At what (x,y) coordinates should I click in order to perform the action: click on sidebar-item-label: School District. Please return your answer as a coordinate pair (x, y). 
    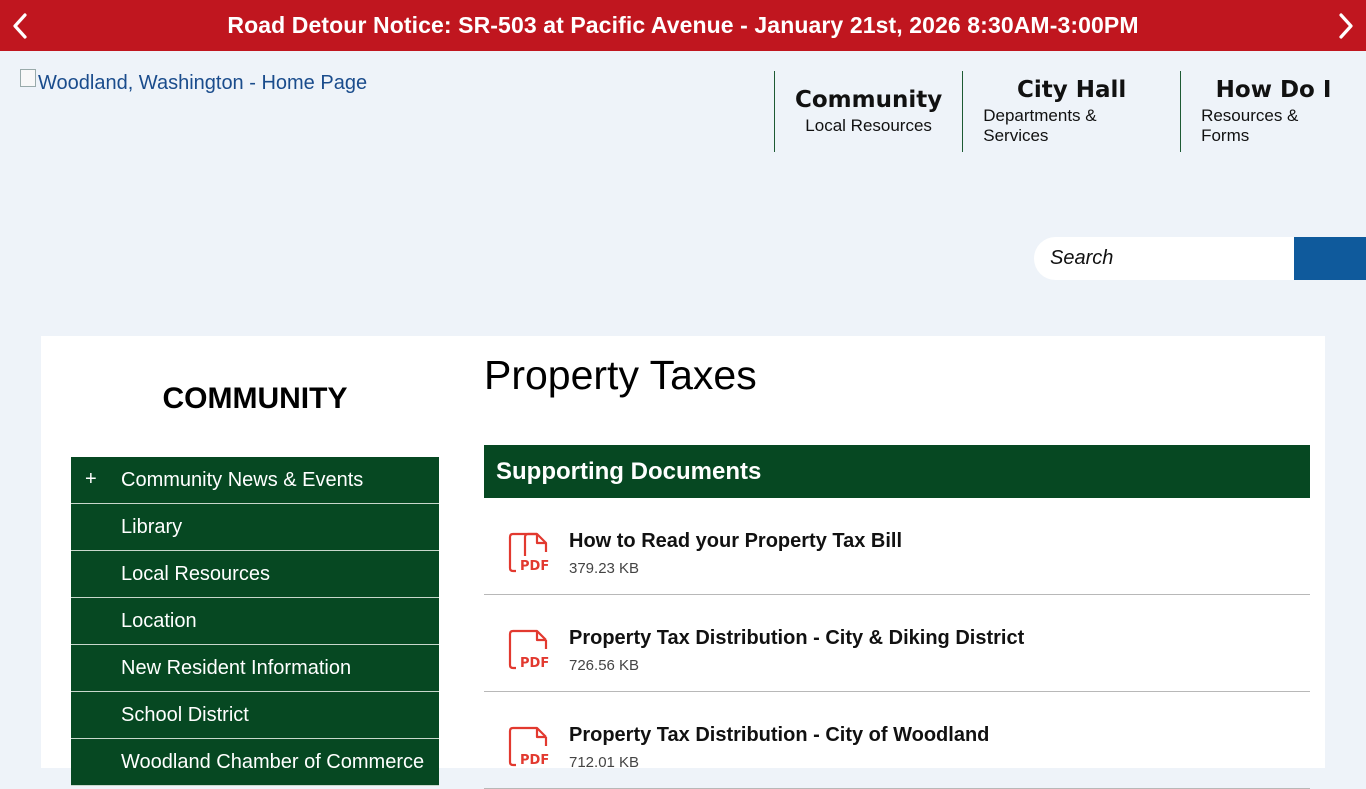
    Looking at the image, I should click on (185, 714).